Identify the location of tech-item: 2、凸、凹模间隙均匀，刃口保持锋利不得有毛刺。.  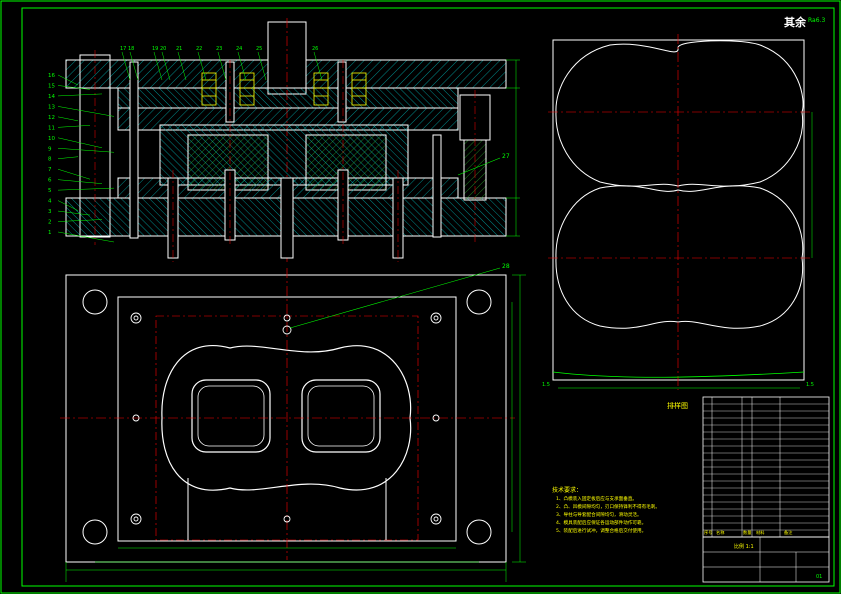
(608, 506).